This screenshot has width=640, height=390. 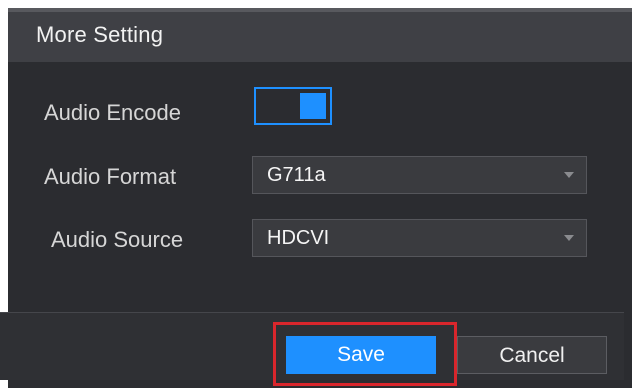 I want to click on save-highlight-box, so click(x=365, y=354).